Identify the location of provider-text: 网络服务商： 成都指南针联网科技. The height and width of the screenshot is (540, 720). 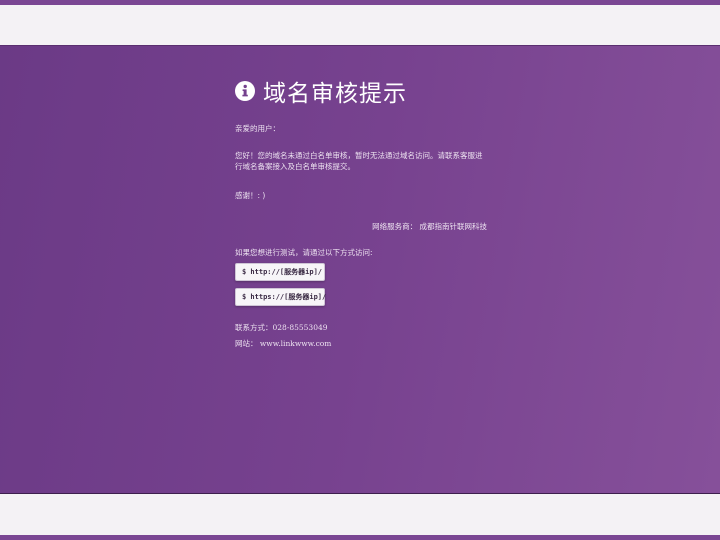
(429, 226).